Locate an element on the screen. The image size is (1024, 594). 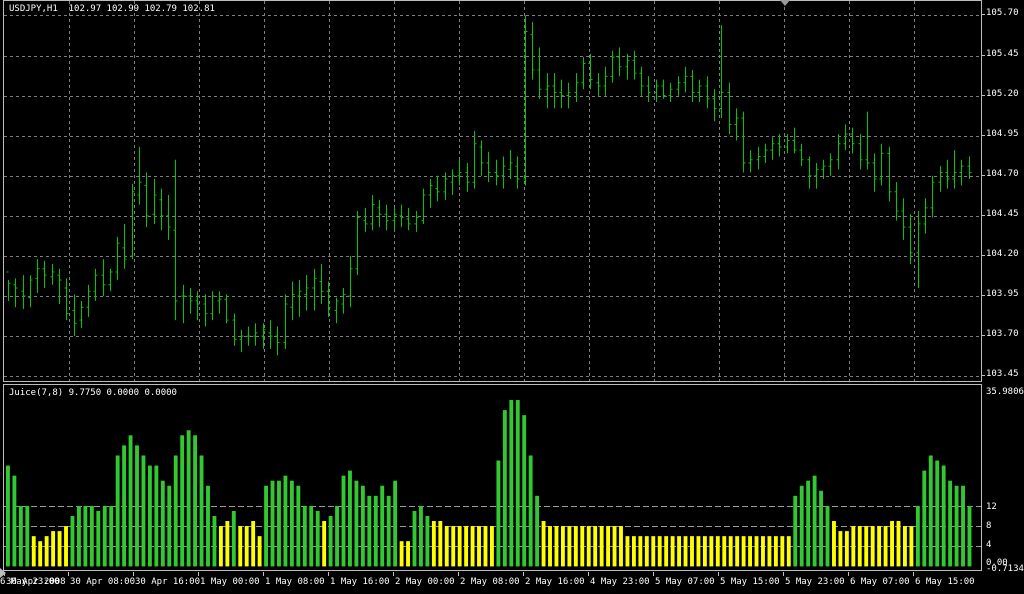
price-axis-label: 105.20 is located at coordinates (1002, 94).